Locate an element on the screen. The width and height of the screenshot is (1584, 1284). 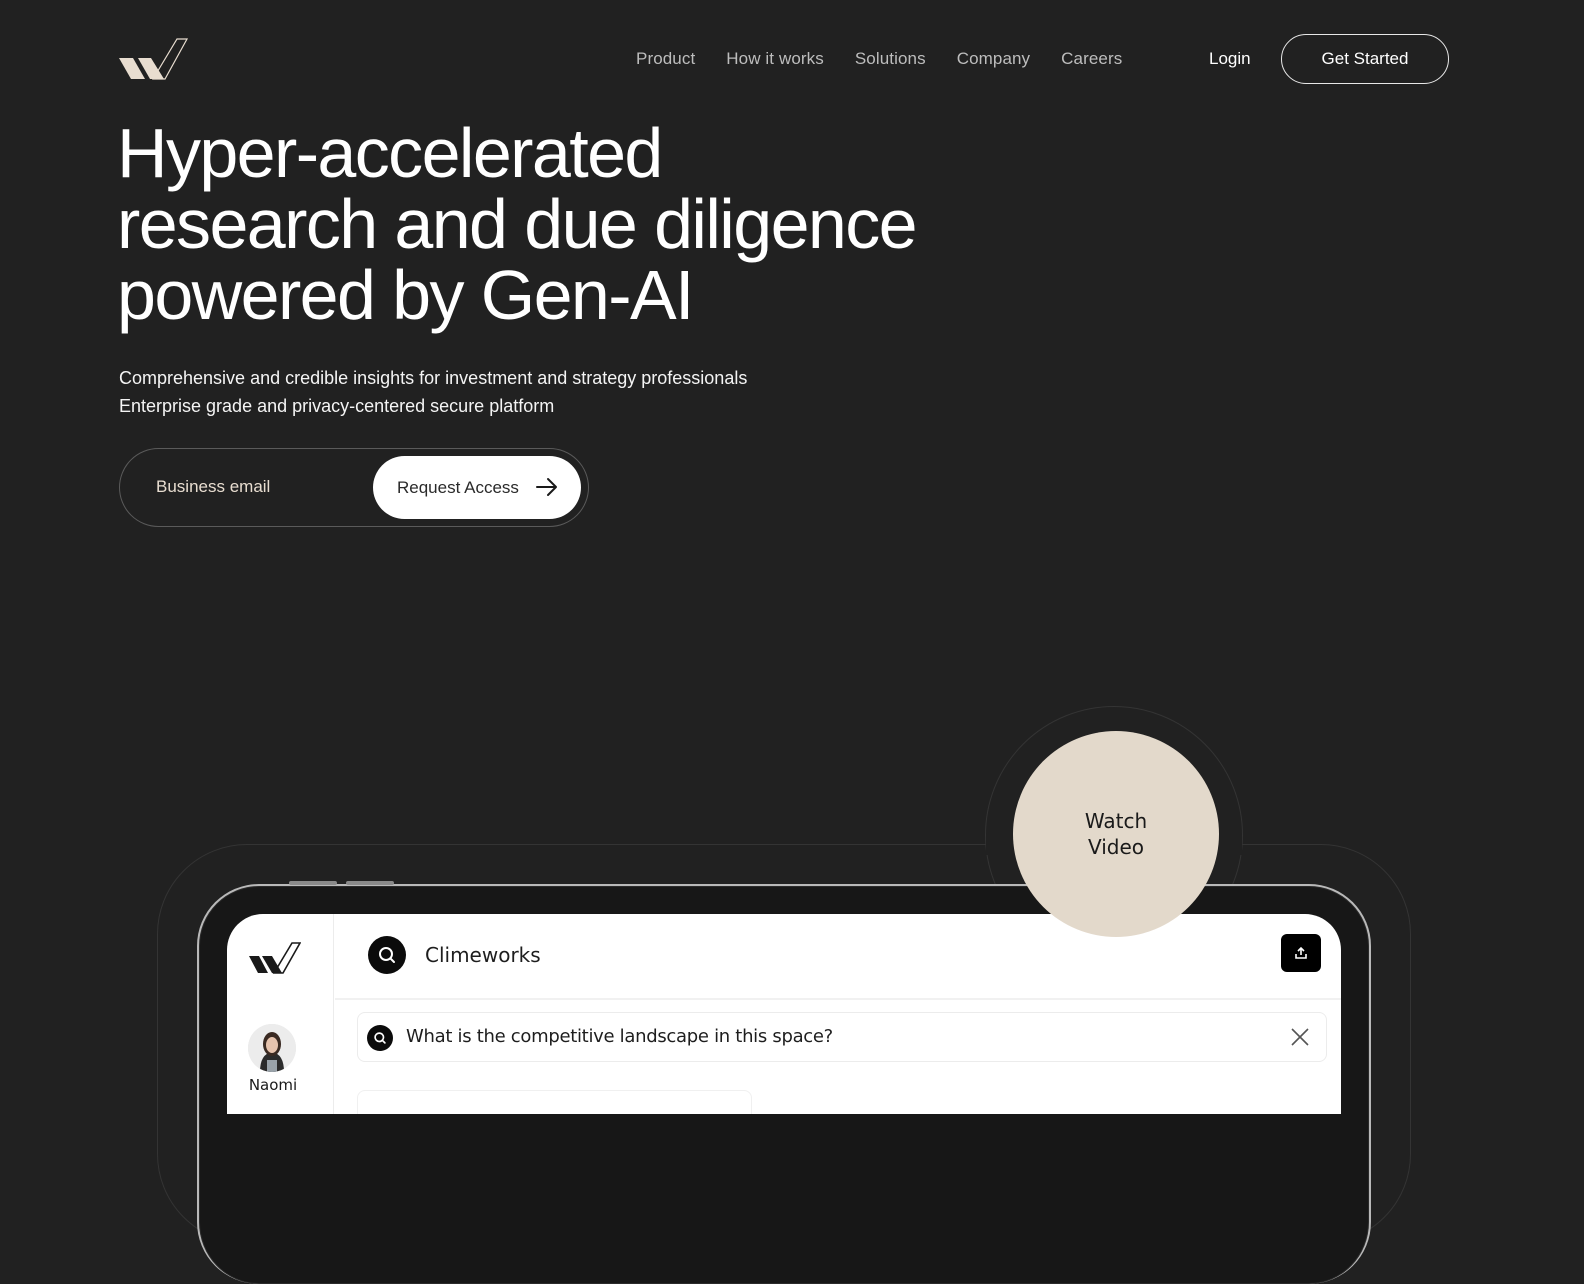
brand-logo is located at coordinates (154, 59).